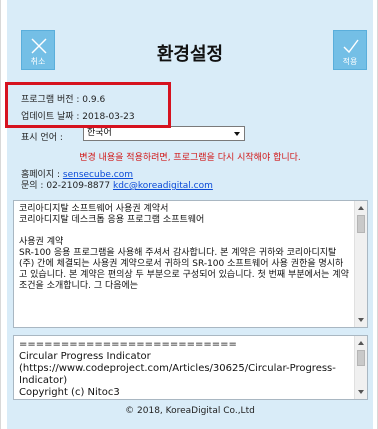 The image size is (378, 429). Describe the element at coordinates (350, 61) in the screenshot. I see `apply-label: 적용` at that location.